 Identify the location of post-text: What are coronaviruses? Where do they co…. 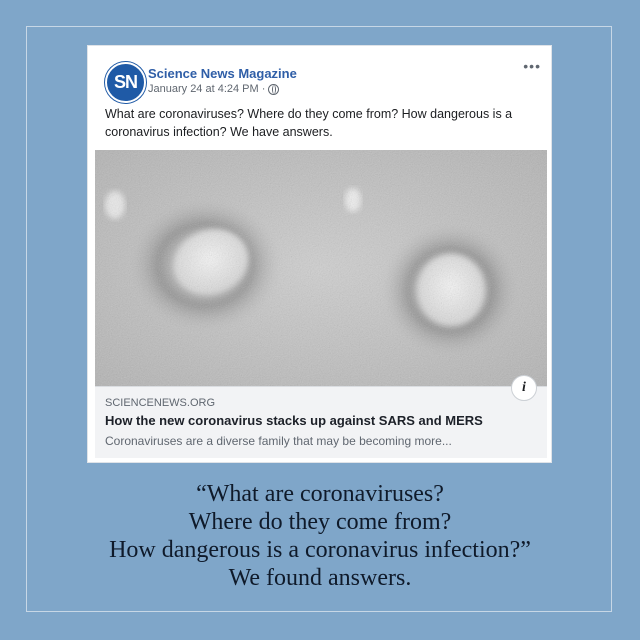
(309, 123).